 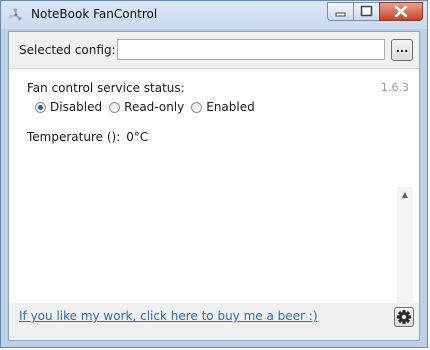 I want to click on minimize-button, so click(x=340, y=11).